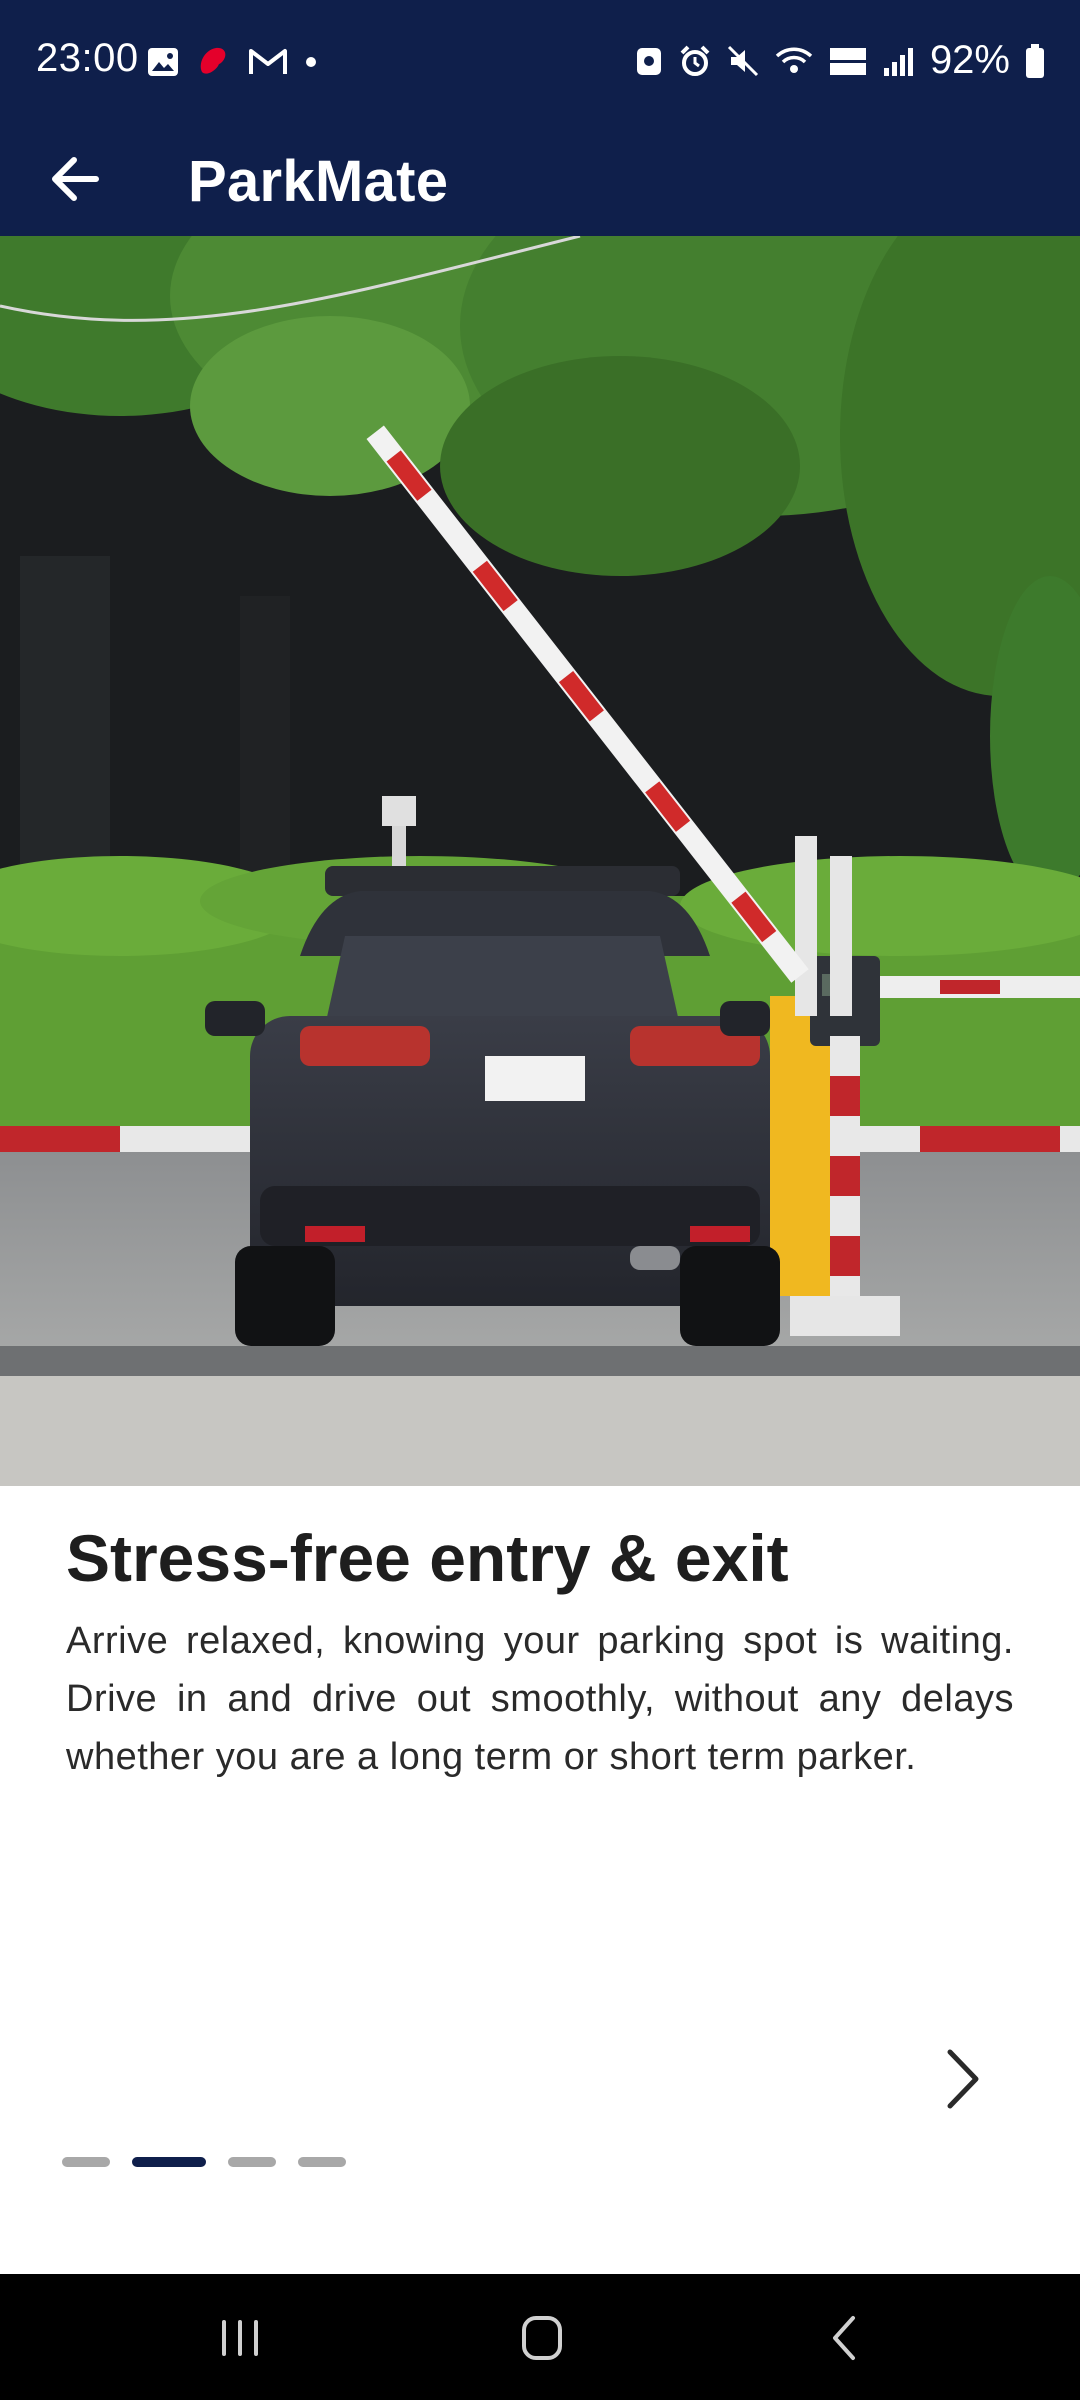 This screenshot has width=1080, height=2400. I want to click on app-title: ParkMate, so click(318, 181).